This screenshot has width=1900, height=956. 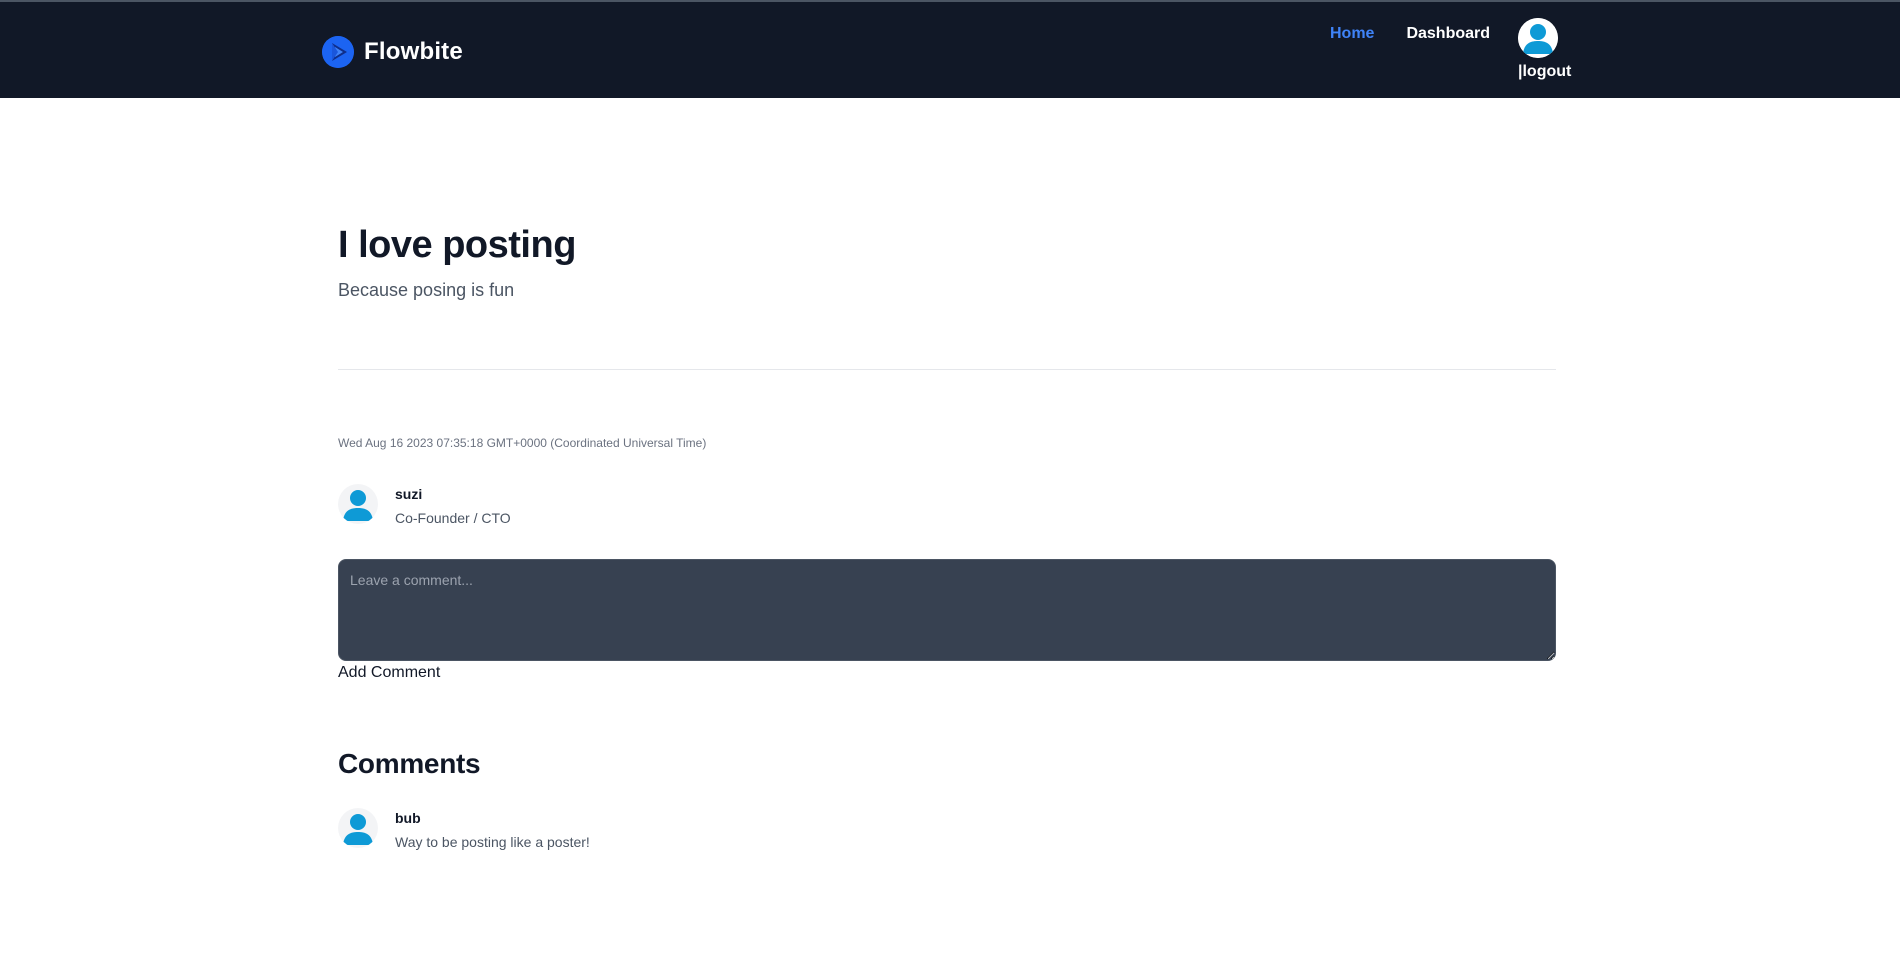 What do you see at coordinates (453, 518) in the screenshot?
I see `author-role: Co-Founder / CTO` at bounding box center [453, 518].